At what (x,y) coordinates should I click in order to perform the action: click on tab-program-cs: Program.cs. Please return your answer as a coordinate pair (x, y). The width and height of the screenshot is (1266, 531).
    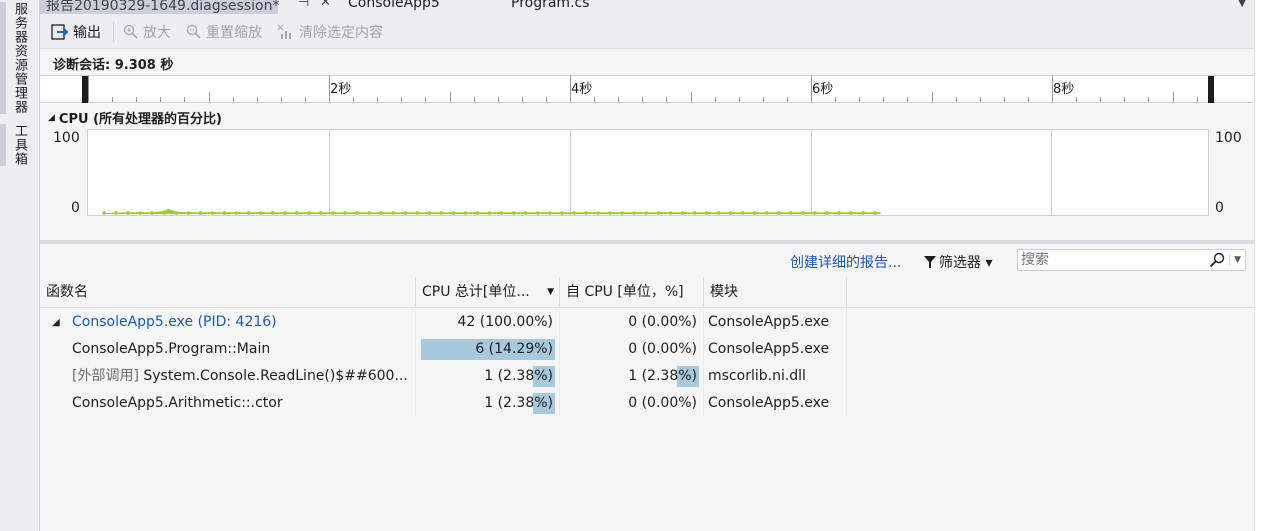
    Looking at the image, I should click on (550, 7).